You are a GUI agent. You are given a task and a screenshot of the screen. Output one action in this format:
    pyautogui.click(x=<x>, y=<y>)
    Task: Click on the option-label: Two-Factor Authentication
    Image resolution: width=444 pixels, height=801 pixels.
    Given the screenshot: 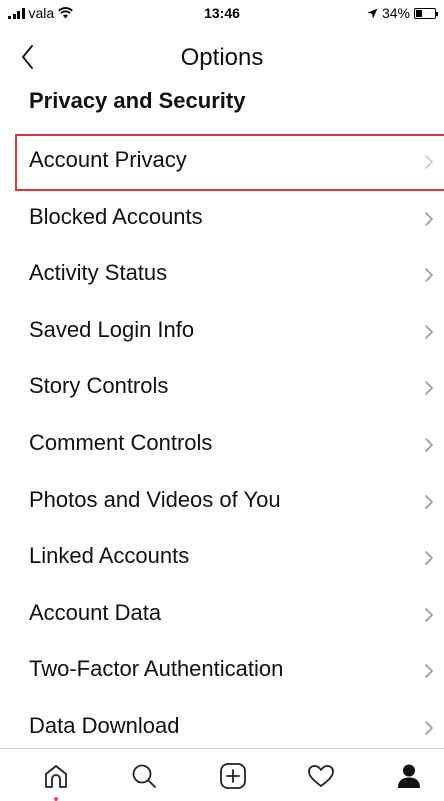 What is the action you would take?
    pyautogui.click(x=156, y=669)
    